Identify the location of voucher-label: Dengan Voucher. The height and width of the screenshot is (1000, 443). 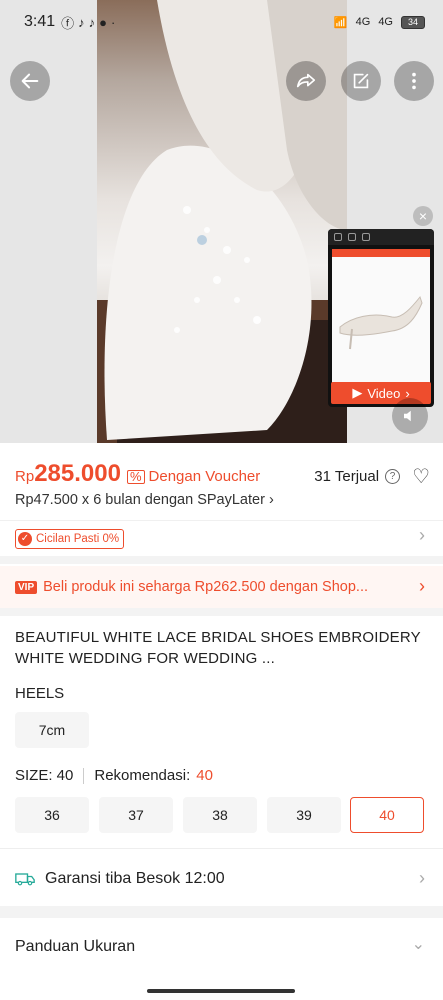
(205, 476).